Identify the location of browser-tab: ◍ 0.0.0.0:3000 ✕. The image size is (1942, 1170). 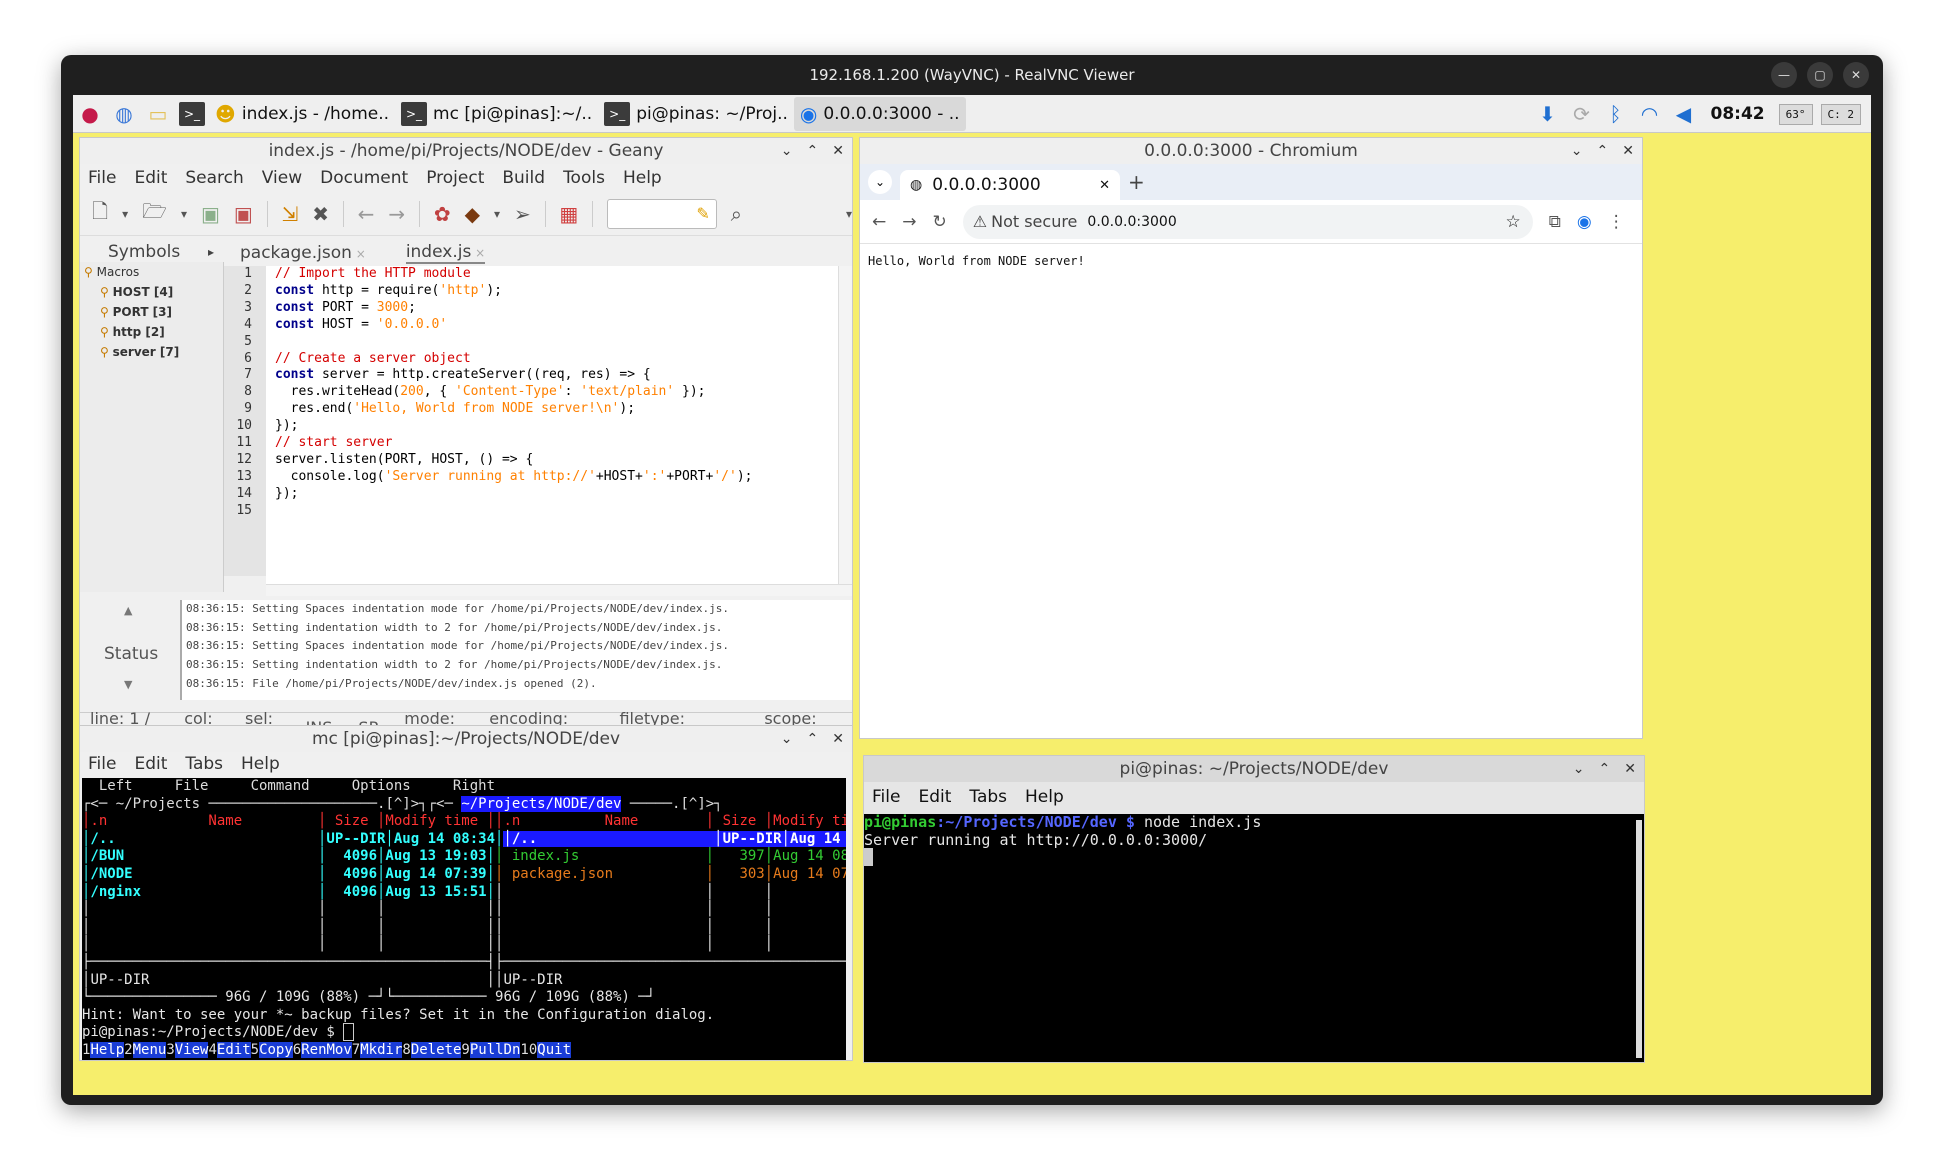
(1010, 185).